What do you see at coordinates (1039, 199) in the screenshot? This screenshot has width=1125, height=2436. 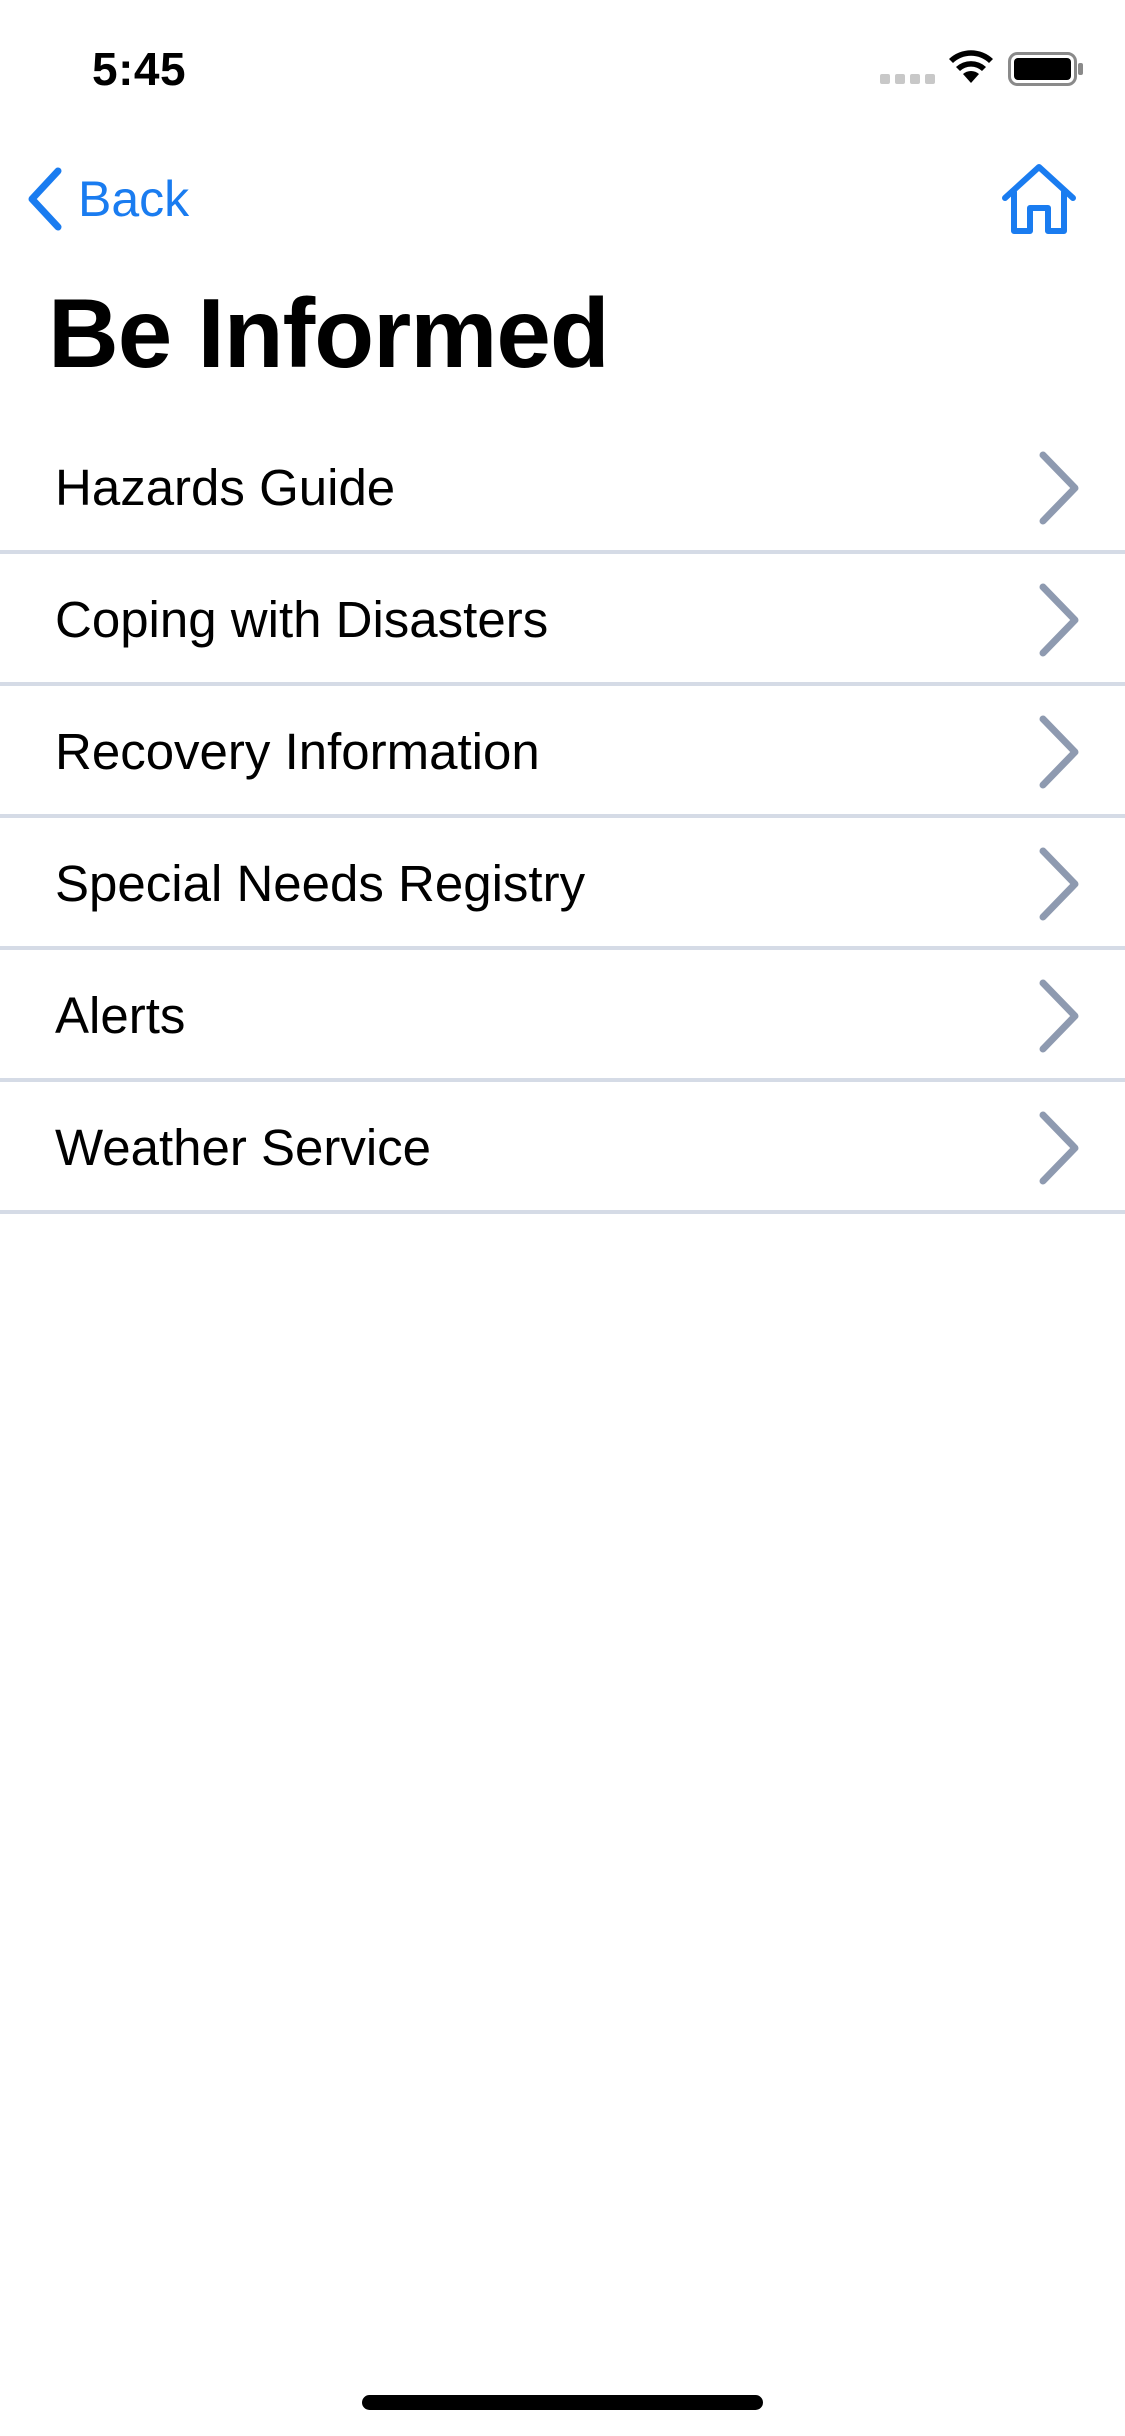 I see `home-icon` at bounding box center [1039, 199].